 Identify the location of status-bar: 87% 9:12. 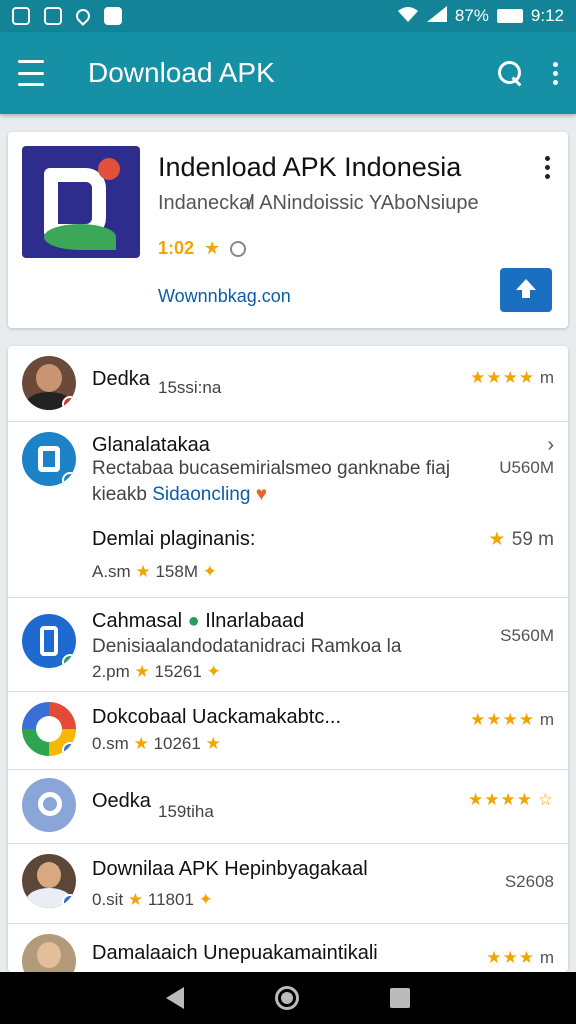
(288, 16).